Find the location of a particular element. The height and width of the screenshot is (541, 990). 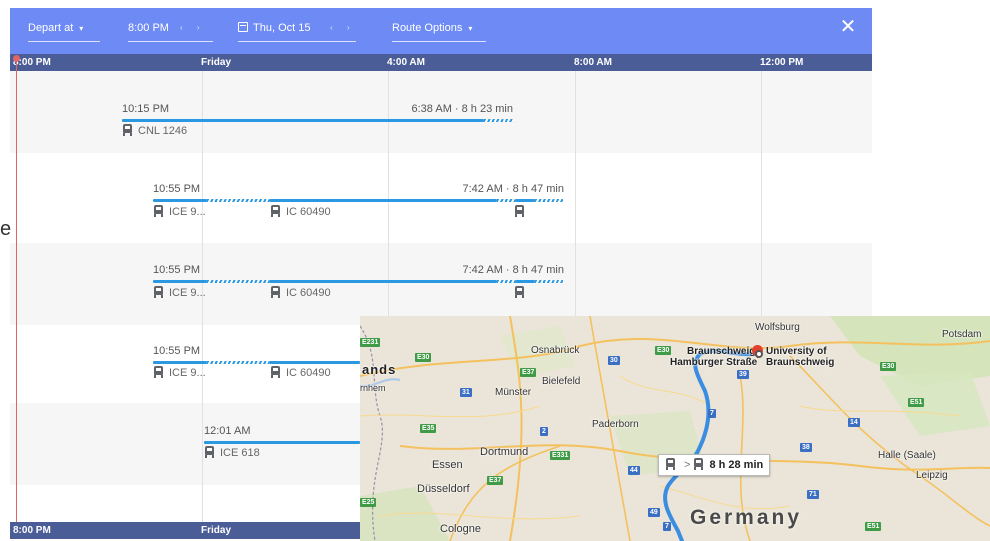

road-shield: 14 is located at coordinates (854, 422).